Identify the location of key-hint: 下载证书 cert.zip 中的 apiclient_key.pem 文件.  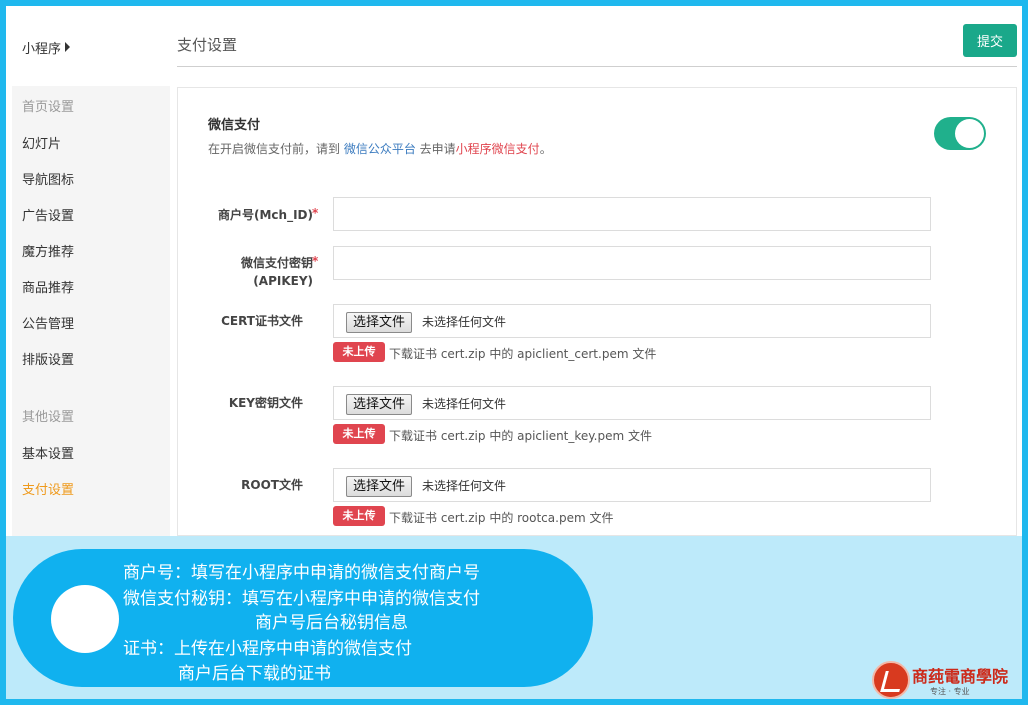
(521, 436).